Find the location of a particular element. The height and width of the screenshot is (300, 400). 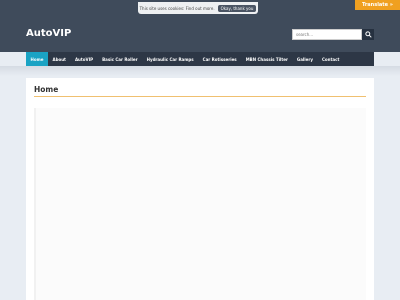

nav-item-home: Home is located at coordinates (37, 59).